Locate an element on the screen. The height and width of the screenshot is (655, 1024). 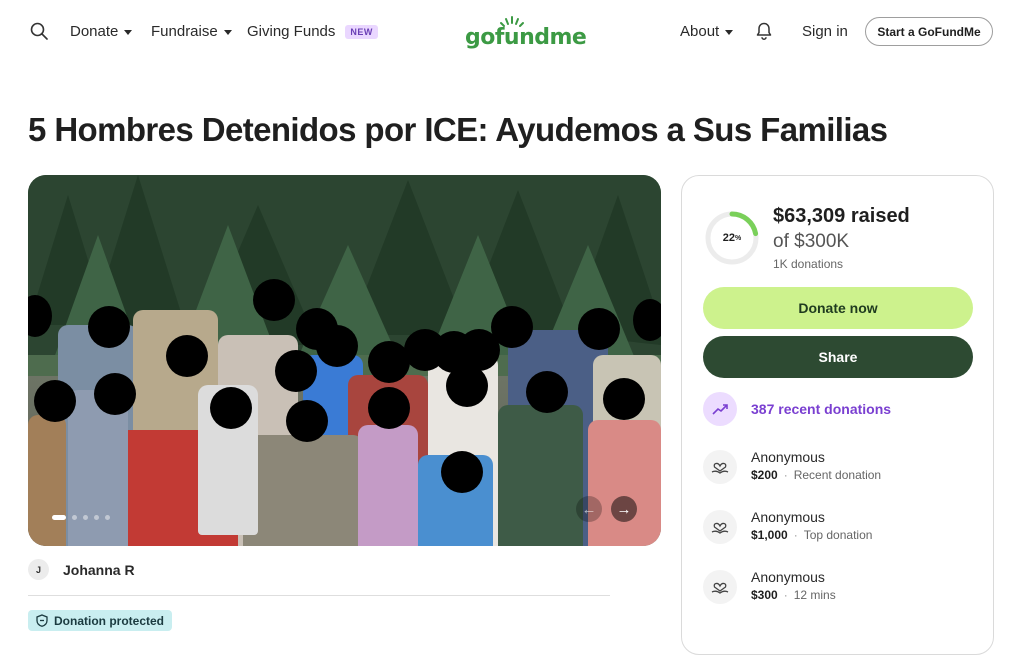
recent-donations-link: 387 recent donations is located at coordinates (797, 409).